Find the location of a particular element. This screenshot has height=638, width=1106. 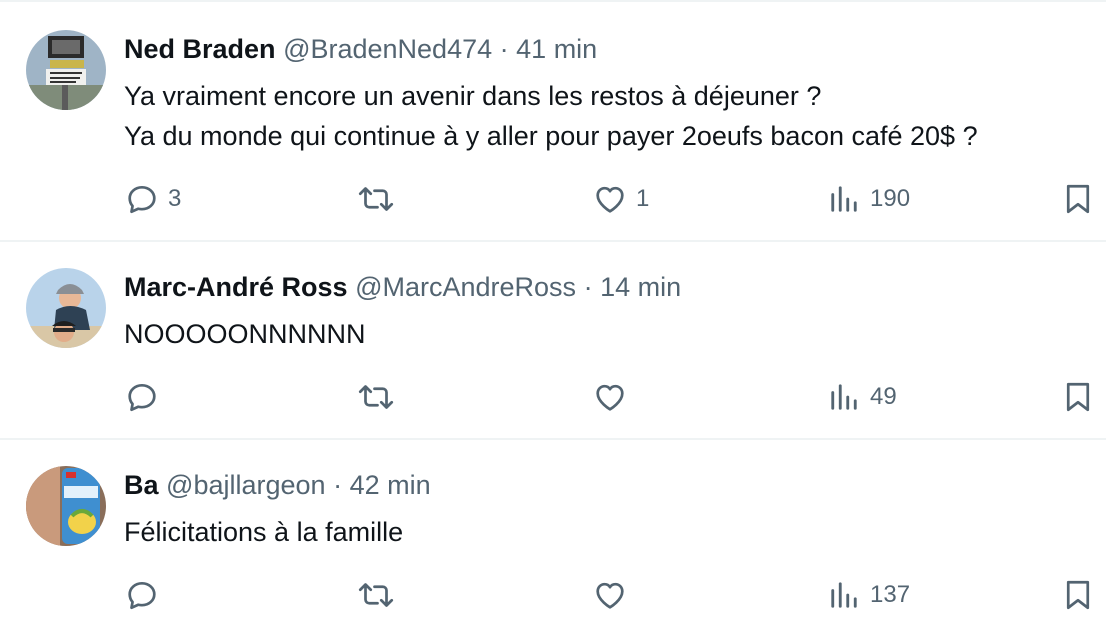

avatar-sign-image is located at coordinates (66, 70).